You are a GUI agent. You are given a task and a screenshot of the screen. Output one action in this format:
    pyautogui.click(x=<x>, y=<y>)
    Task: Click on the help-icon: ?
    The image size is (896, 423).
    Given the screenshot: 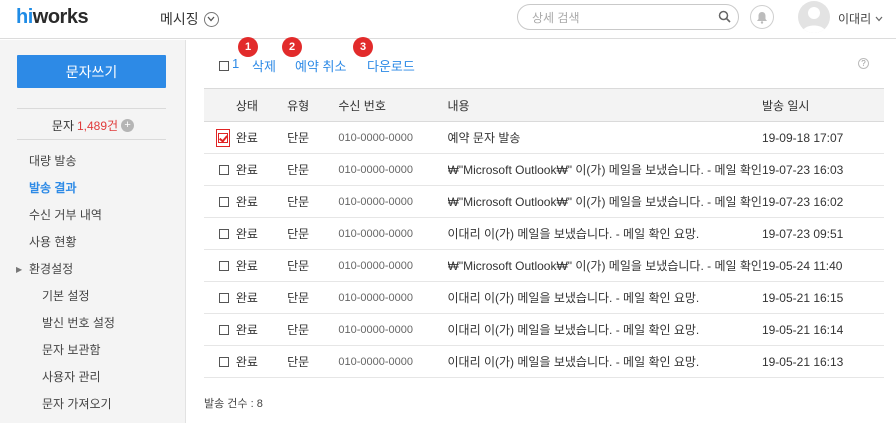 What is the action you would take?
    pyautogui.click(x=863, y=63)
    